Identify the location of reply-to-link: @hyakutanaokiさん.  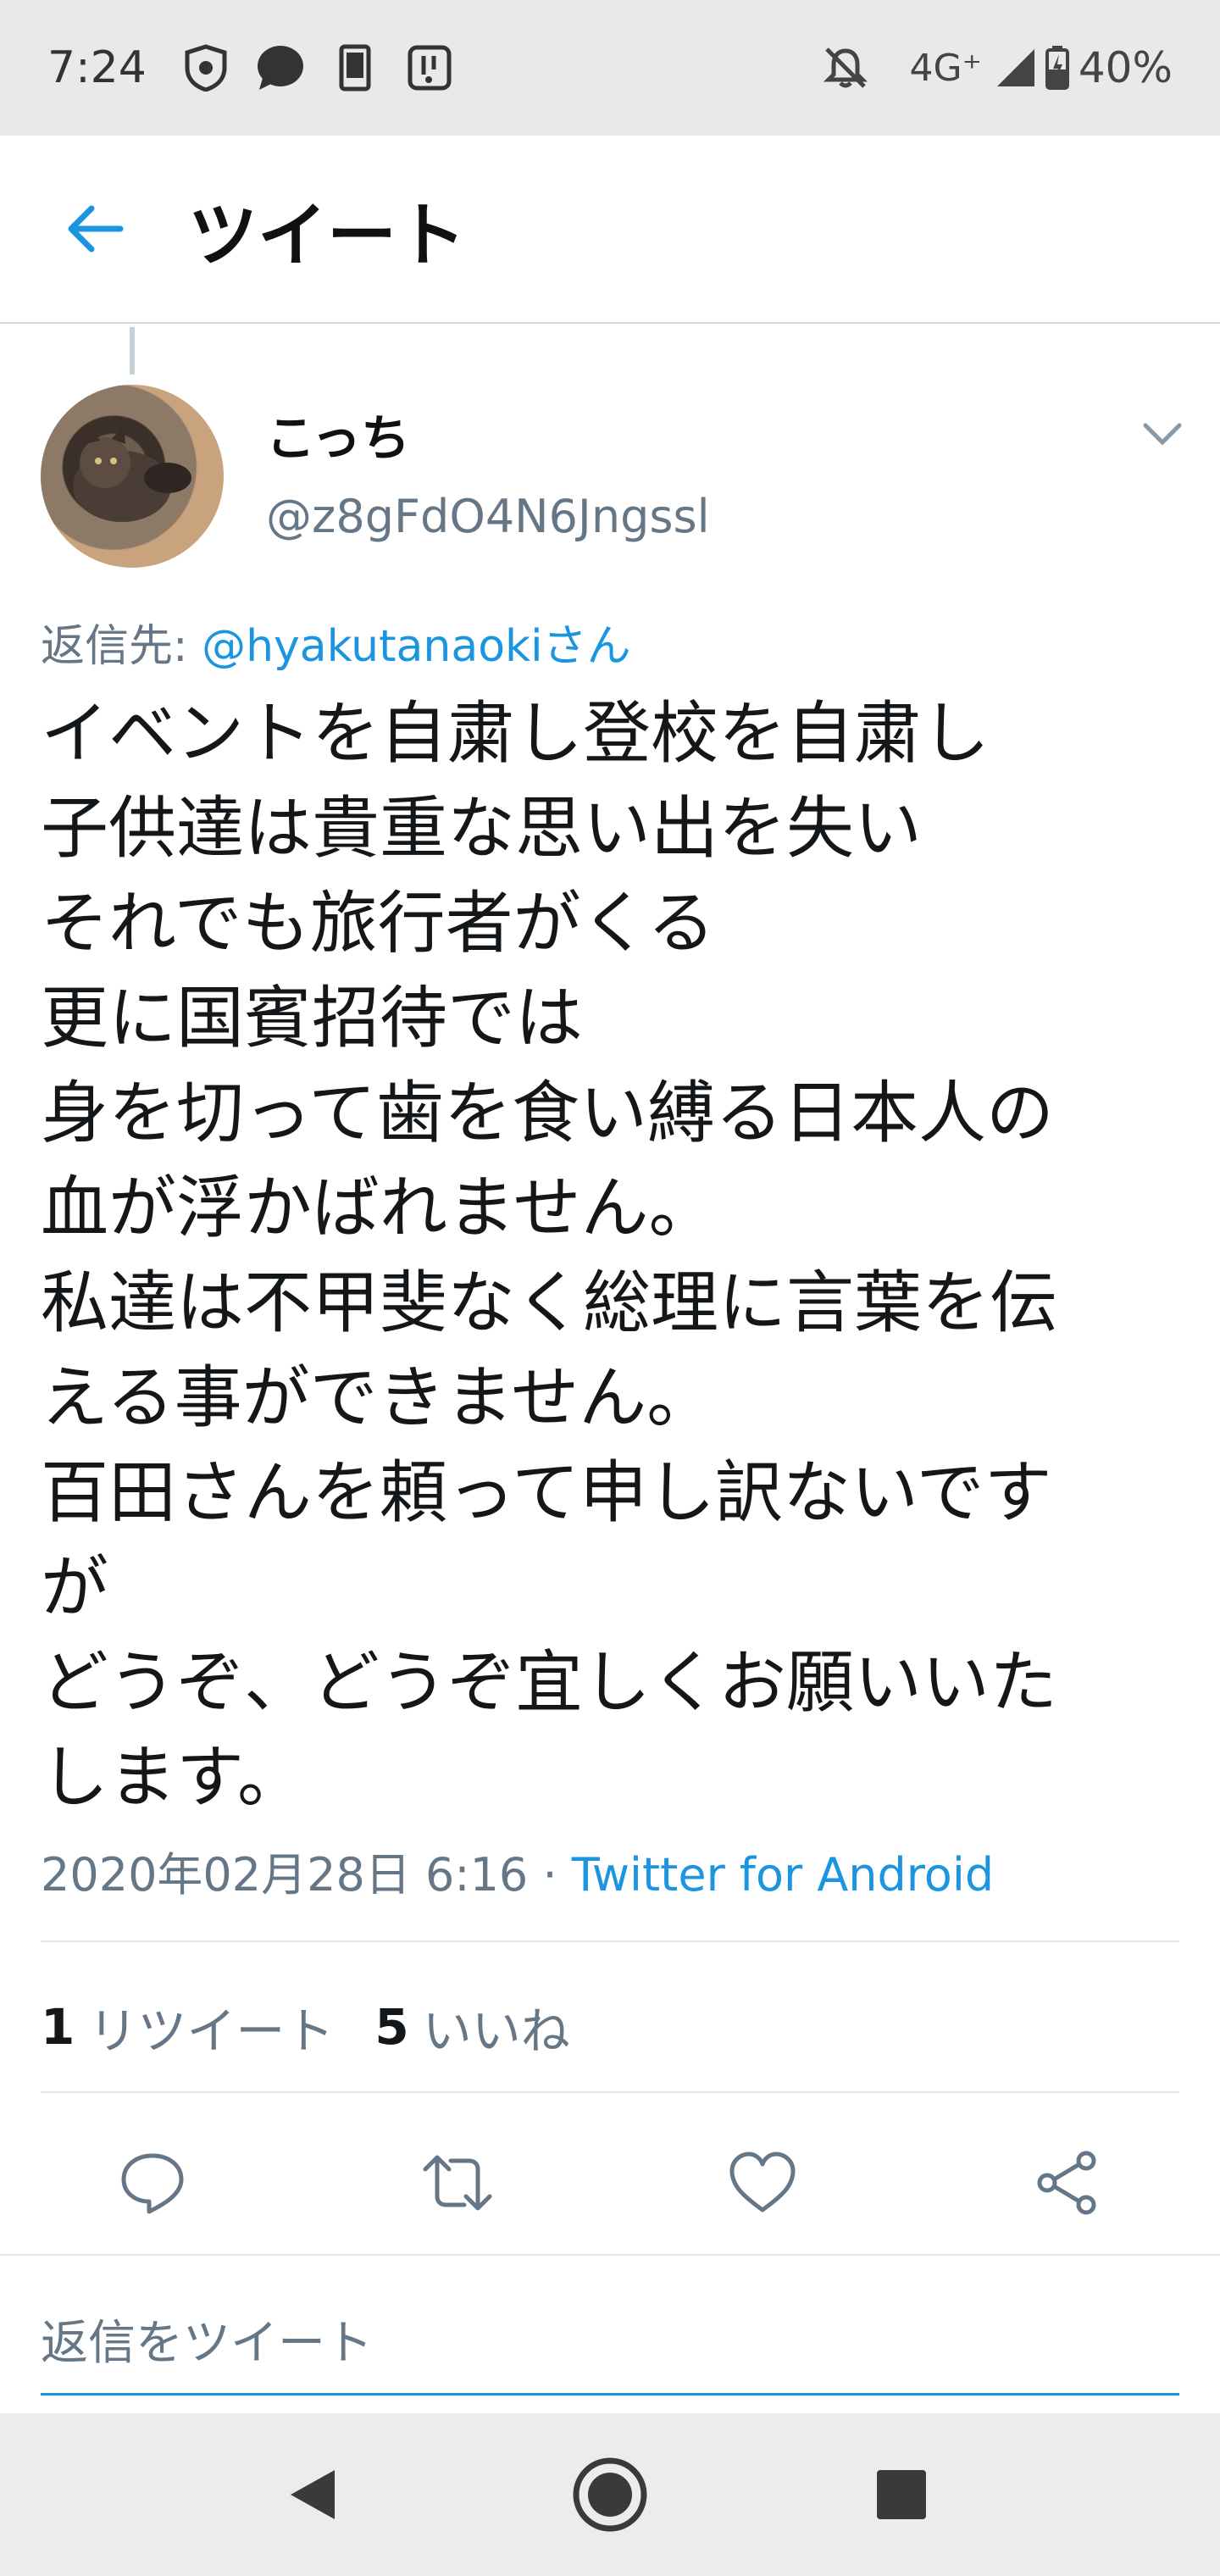
(416, 646).